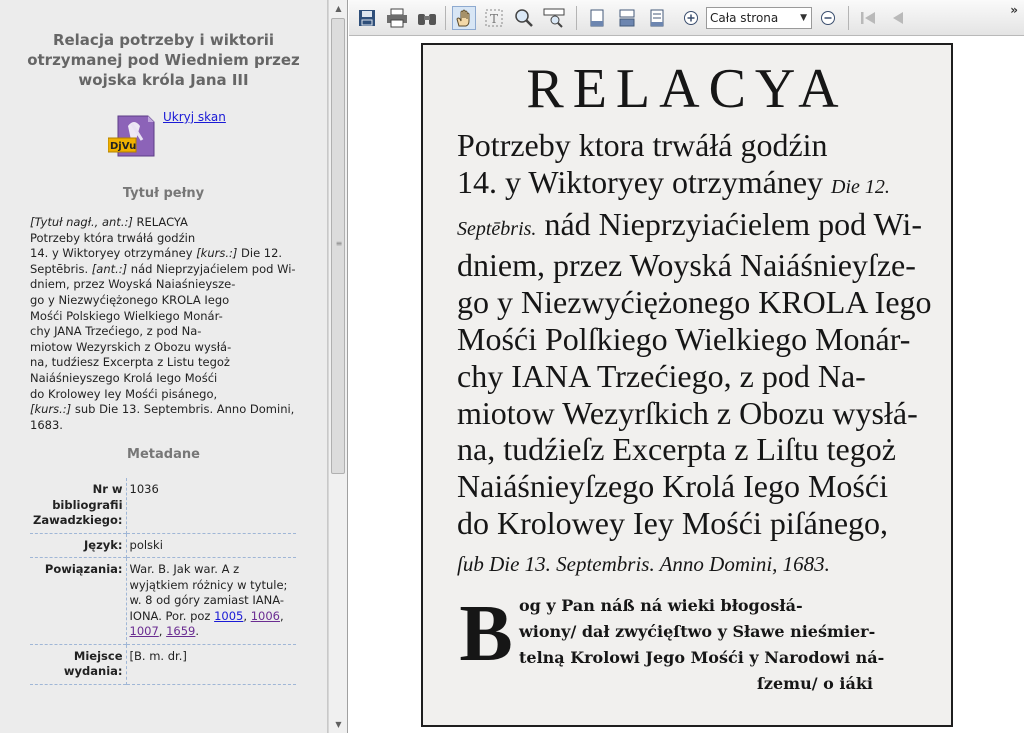  Describe the element at coordinates (61, 268) in the screenshot. I see `title-text: Septēbris.` at that location.